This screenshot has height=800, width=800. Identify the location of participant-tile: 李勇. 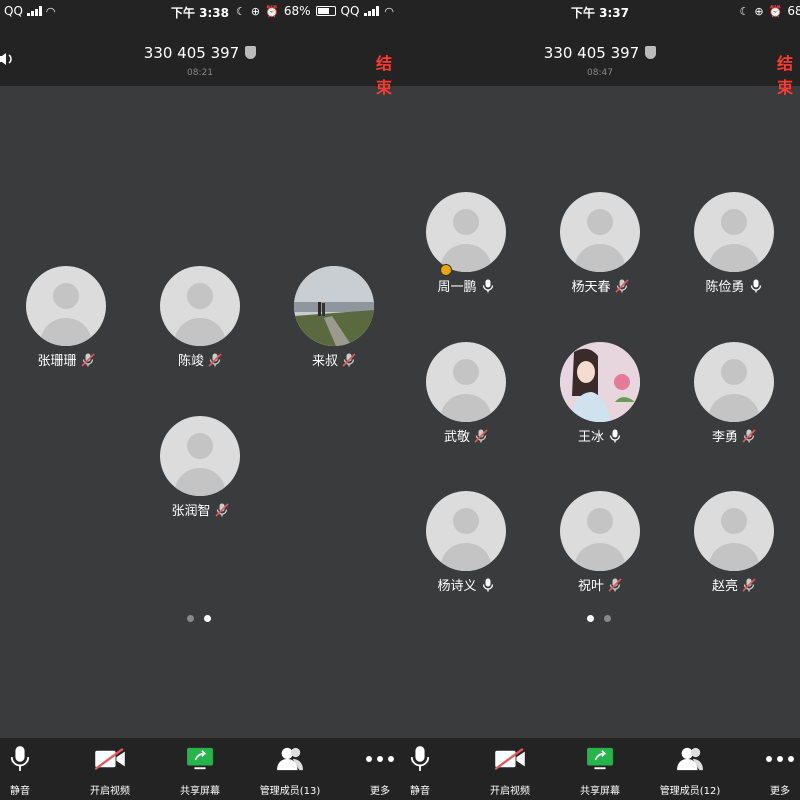
(734, 393).